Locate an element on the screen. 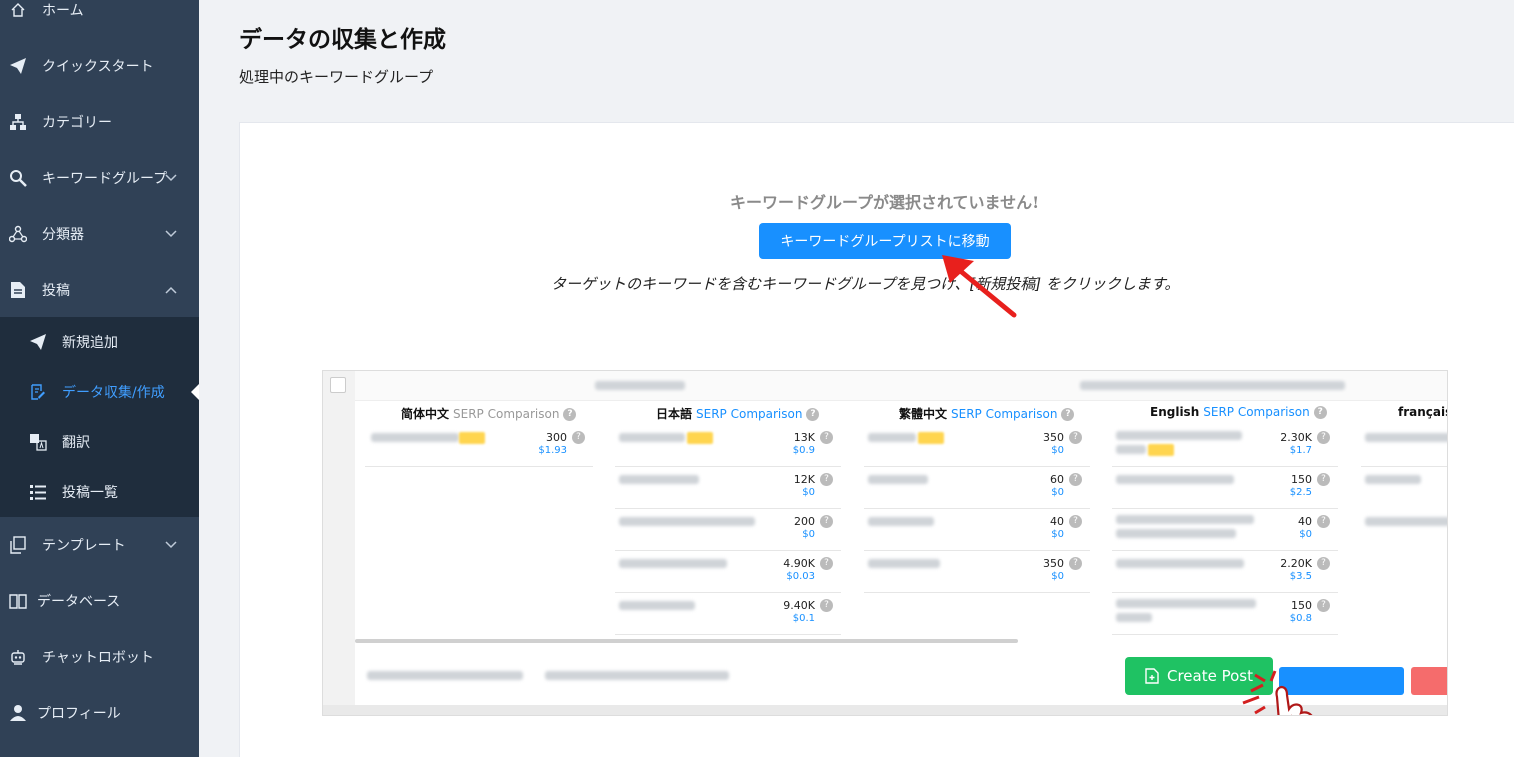 This screenshot has width=1514, height=757. list-icon is located at coordinates (38, 492).